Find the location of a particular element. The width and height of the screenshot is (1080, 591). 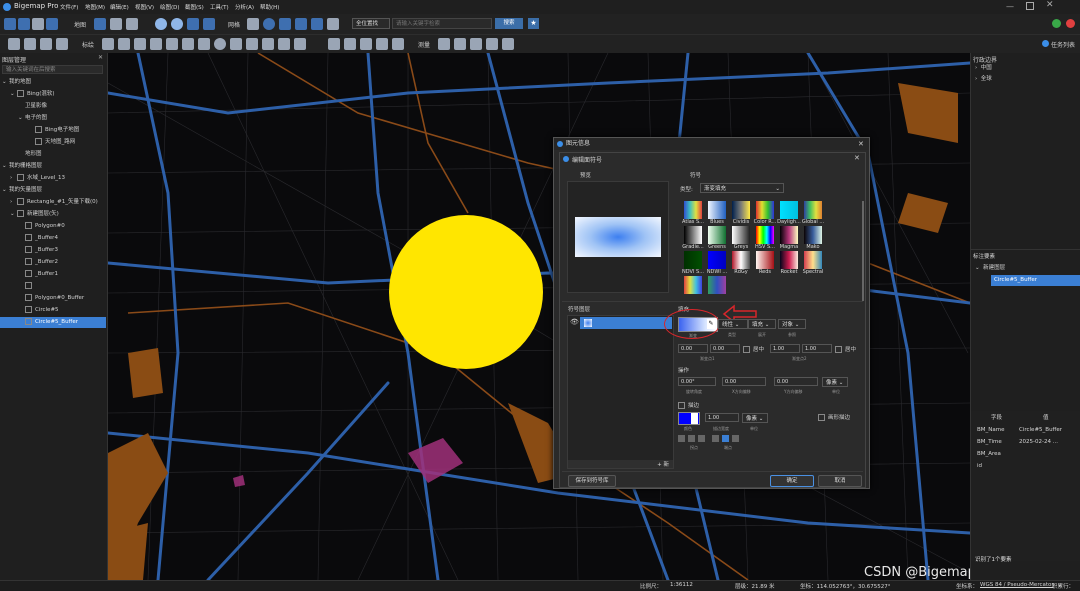

layer-visible-icon: 👁 is located at coordinates (574, 322).